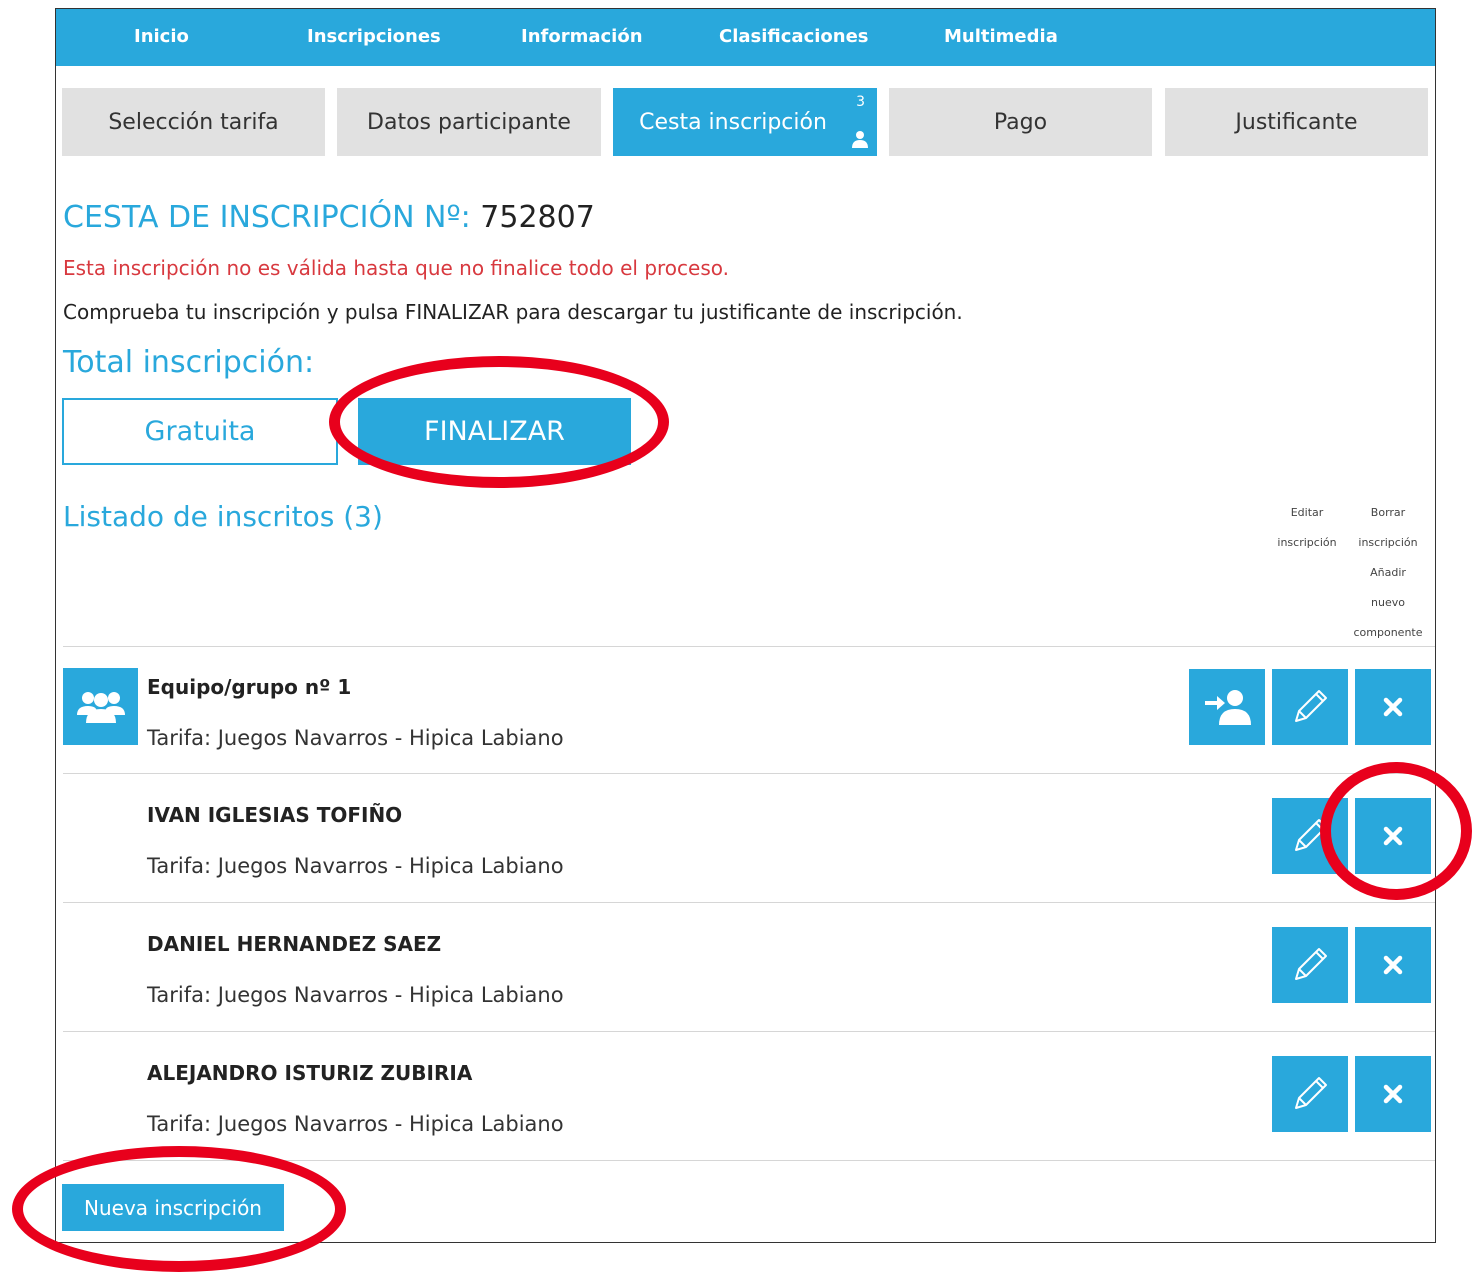 The image size is (1474, 1276). Describe the element at coordinates (310, 1073) in the screenshot. I see `participant-name: ALEJANDRO ISTURIZ ZUBIRIA` at that location.